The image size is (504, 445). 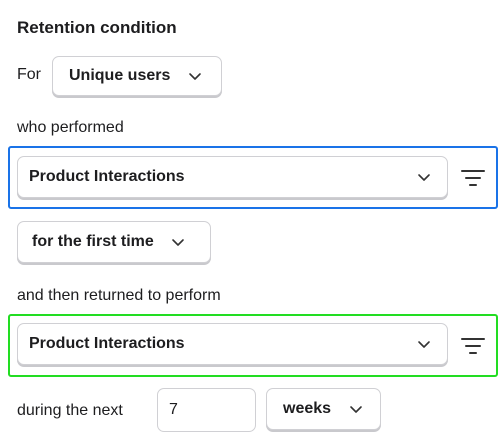 What do you see at coordinates (232, 344) in the screenshot?
I see `return-event-select: Product Interactions` at bounding box center [232, 344].